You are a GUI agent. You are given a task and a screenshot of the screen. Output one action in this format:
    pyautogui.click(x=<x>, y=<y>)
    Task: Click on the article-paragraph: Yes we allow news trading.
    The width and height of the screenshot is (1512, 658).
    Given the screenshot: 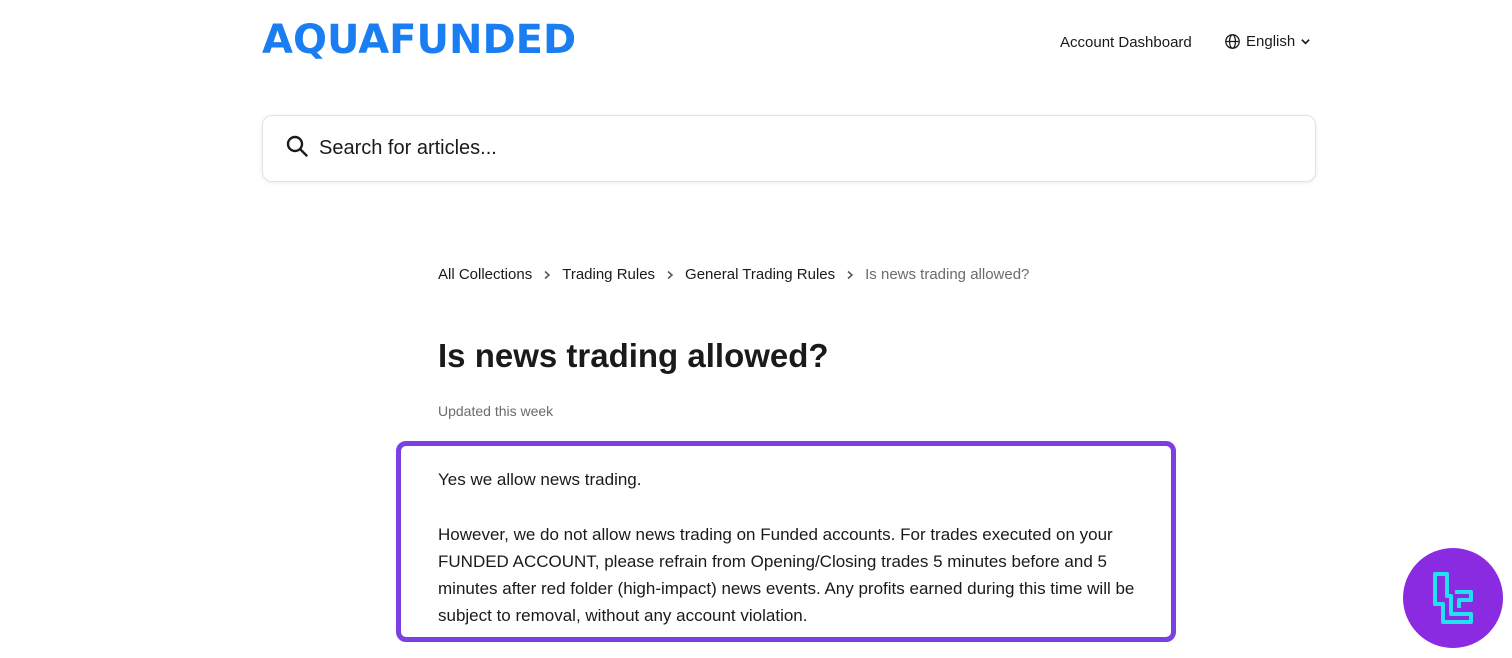 What is the action you would take?
    pyautogui.click(x=540, y=479)
    